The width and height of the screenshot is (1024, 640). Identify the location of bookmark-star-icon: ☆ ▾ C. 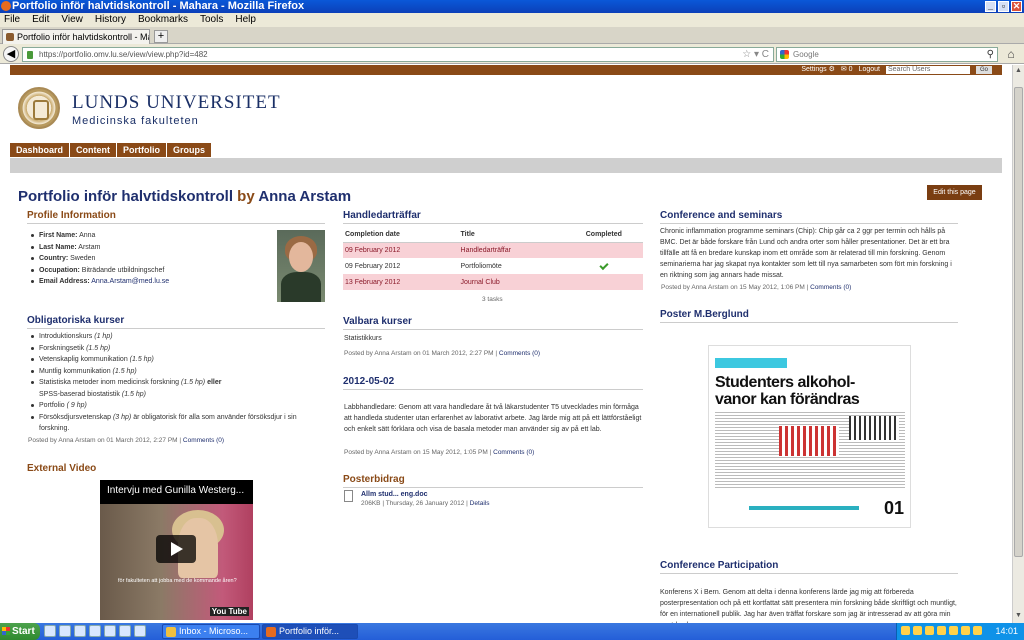
(755, 54).